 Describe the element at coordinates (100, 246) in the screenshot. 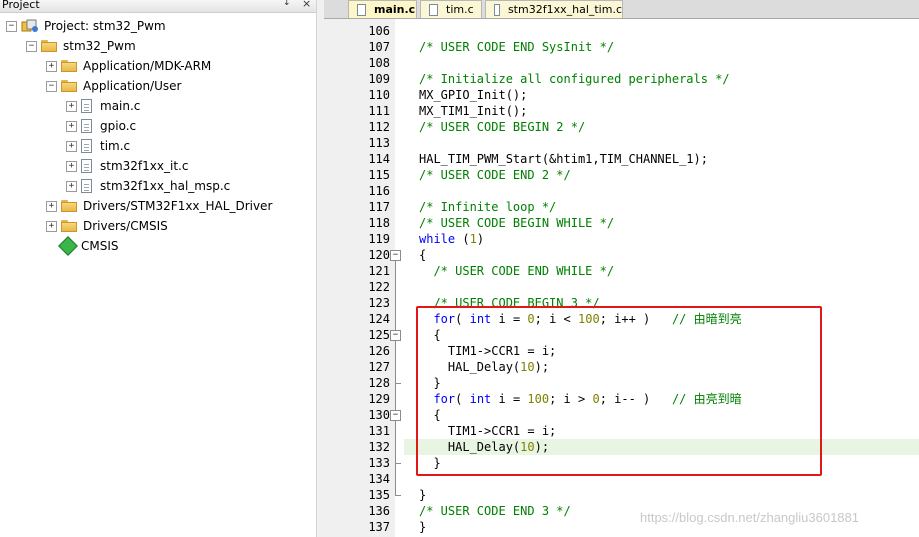

I see `tree-item-label: CMSIS` at that location.